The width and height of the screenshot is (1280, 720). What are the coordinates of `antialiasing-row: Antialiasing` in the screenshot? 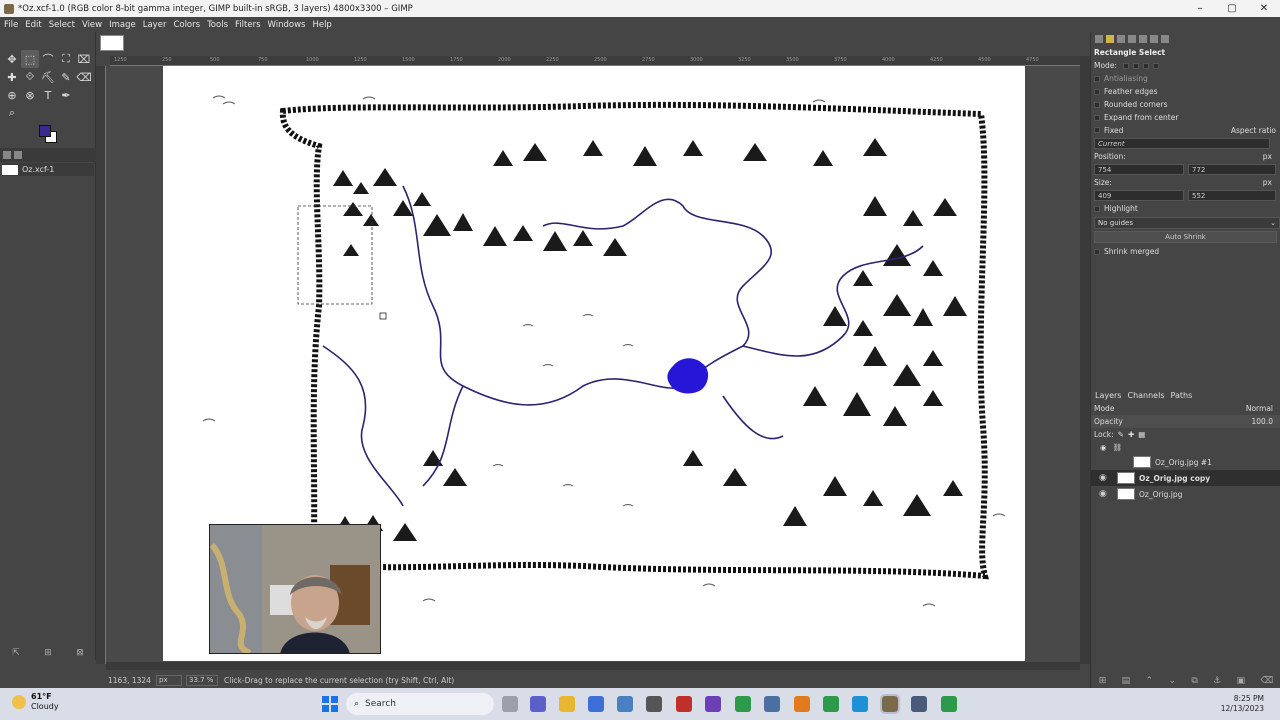 It's located at (1185, 78).